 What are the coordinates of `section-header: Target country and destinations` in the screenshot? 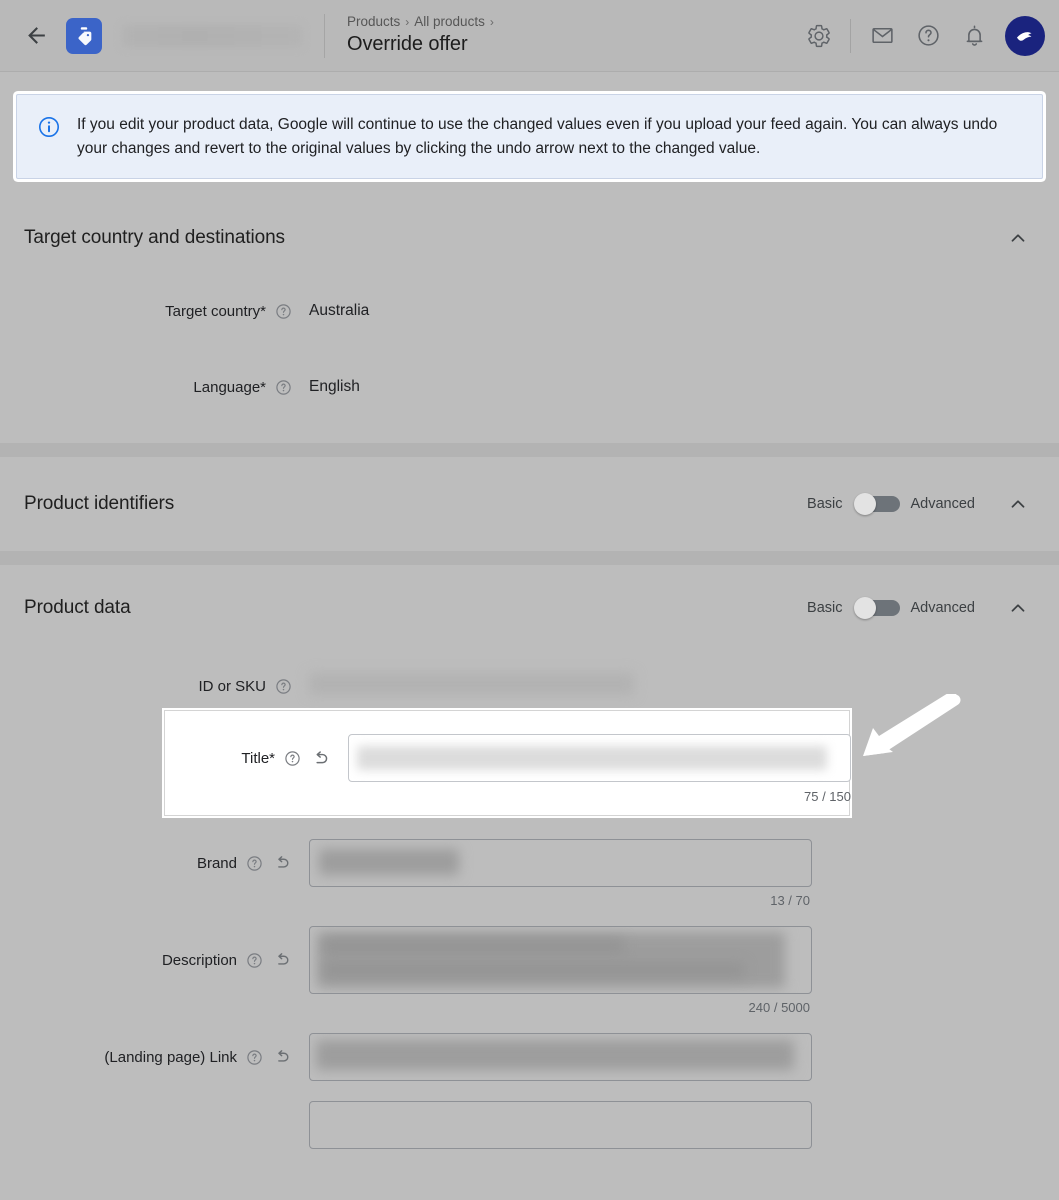 It's located at (529, 236).